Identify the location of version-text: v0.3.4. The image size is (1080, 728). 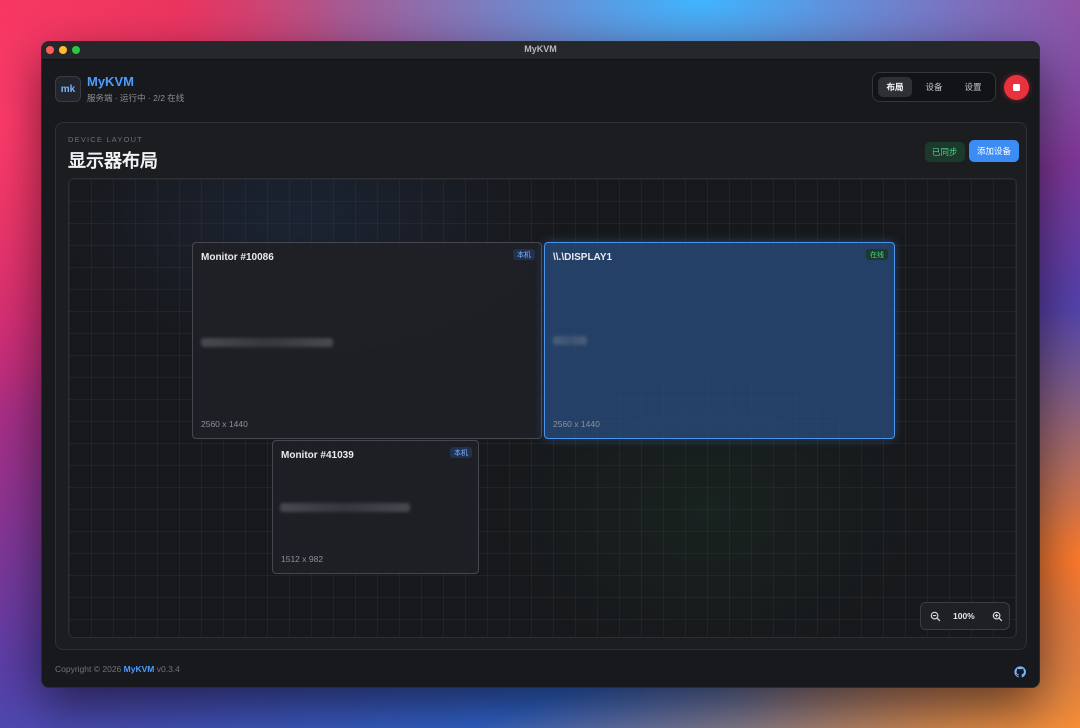
(168, 669).